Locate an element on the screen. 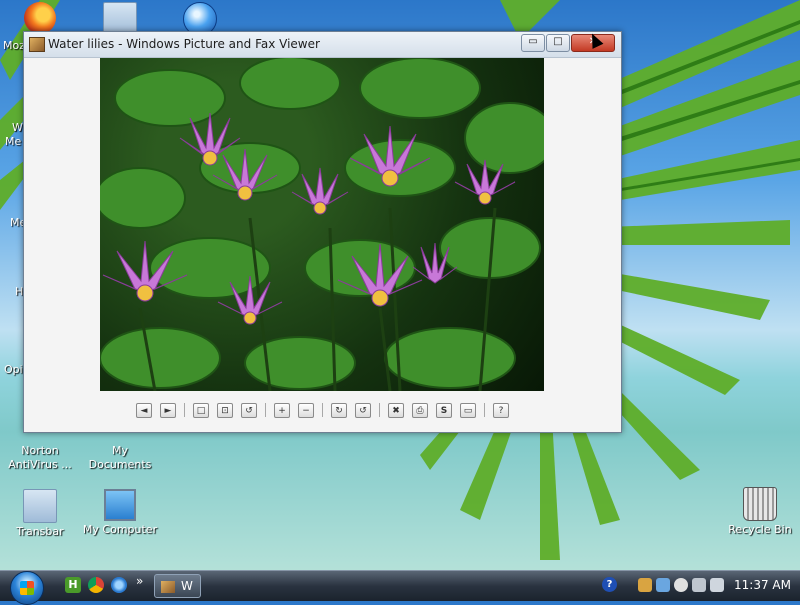 The height and width of the screenshot is (605, 800). next-image-button: ► is located at coordinates (168, 410).